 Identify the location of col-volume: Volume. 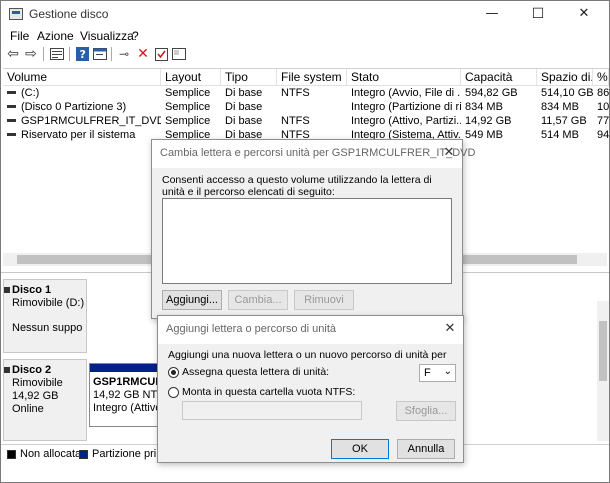
(82, 77).